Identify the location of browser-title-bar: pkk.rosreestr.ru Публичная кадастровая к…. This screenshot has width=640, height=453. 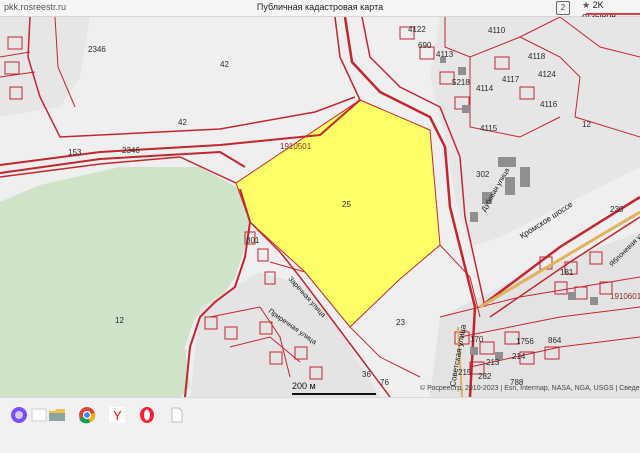
(320, 10).